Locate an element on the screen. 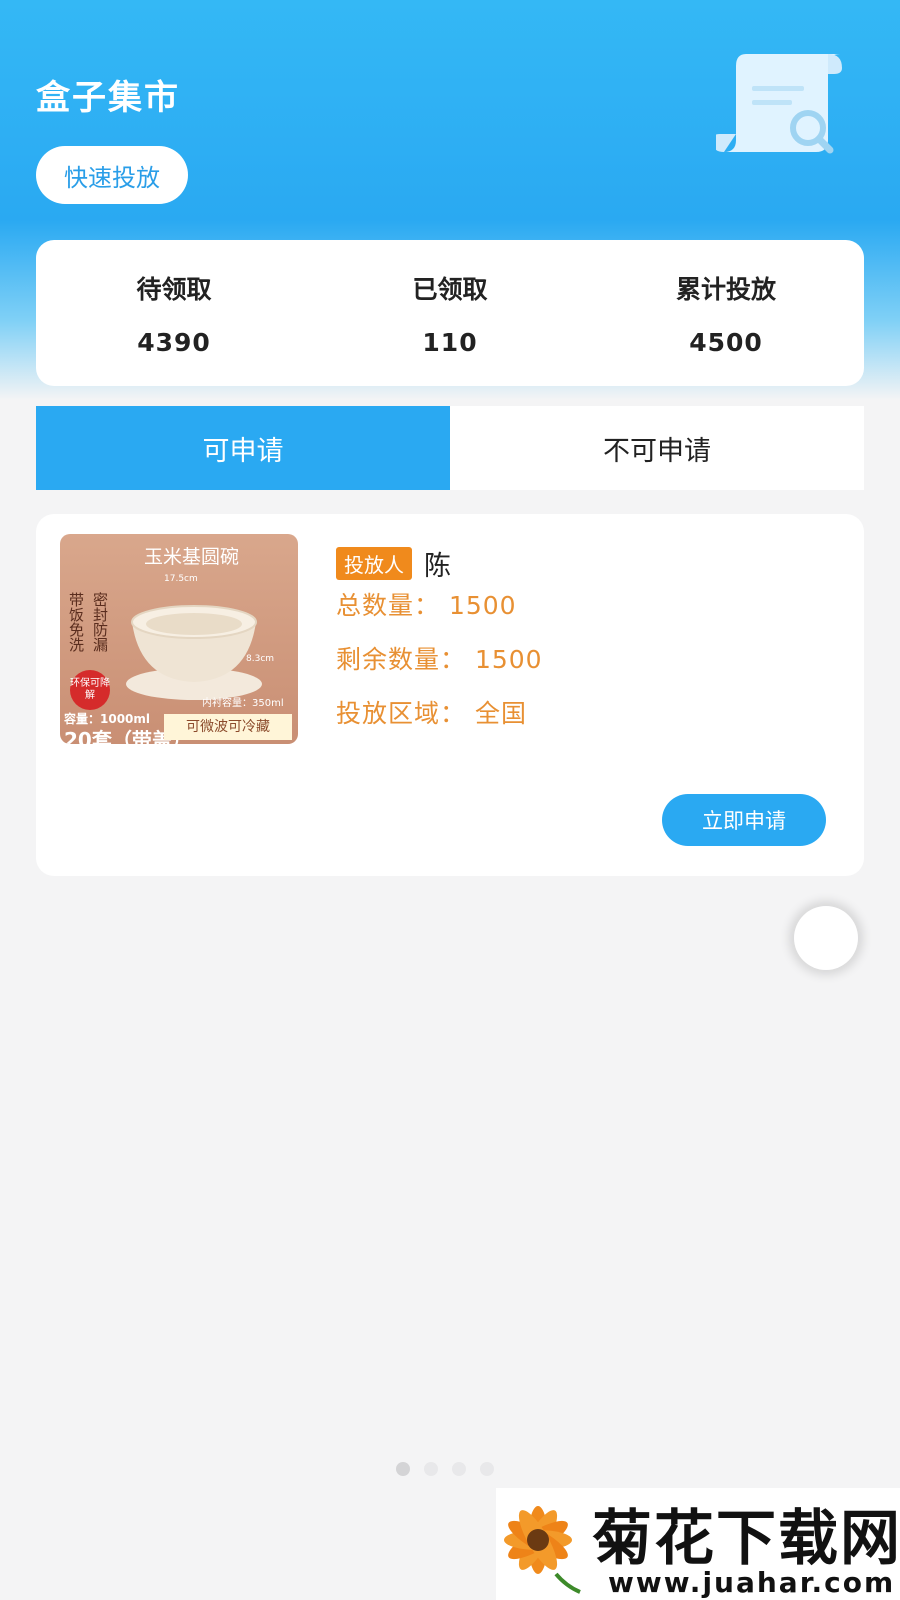 Image resolution: width=900 pixels, height=1600 pixels. stat-value: 110 is located at coordinates (450, 342).